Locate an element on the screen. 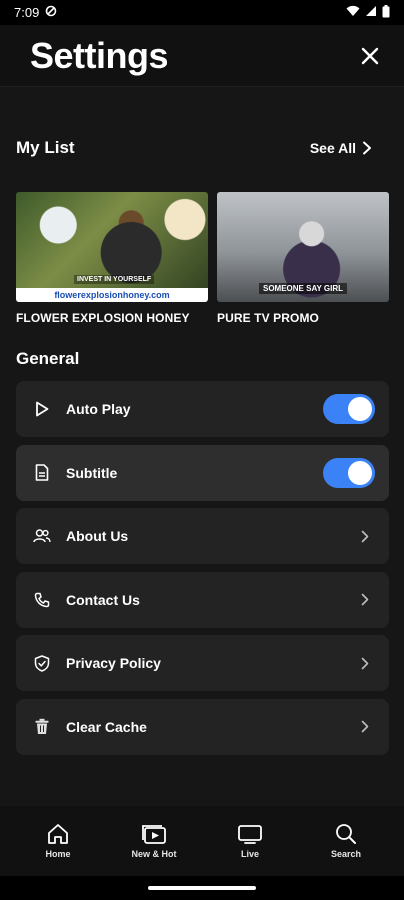 The height and width of the screenshot is (900, 404). auto-play-toggle is located at coordinates (349, 409).